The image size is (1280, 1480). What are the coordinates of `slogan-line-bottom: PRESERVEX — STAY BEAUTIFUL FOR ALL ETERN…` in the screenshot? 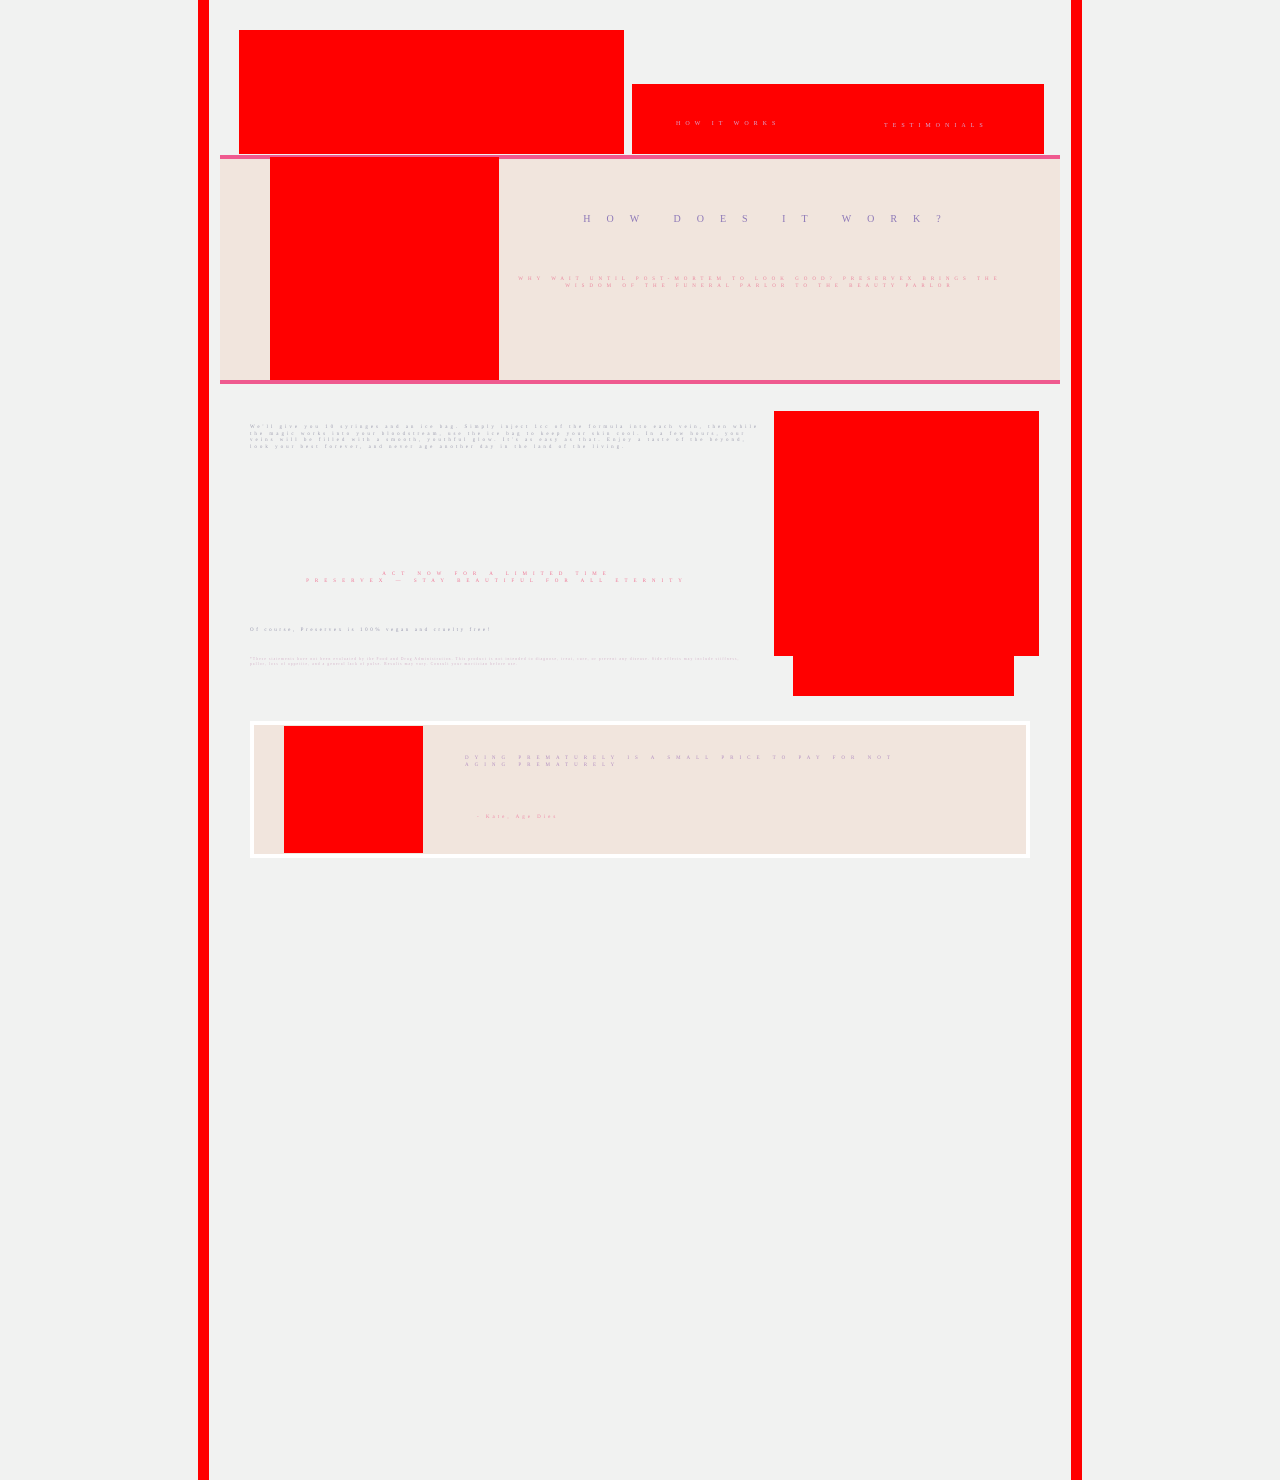 It's located at (497, 581).